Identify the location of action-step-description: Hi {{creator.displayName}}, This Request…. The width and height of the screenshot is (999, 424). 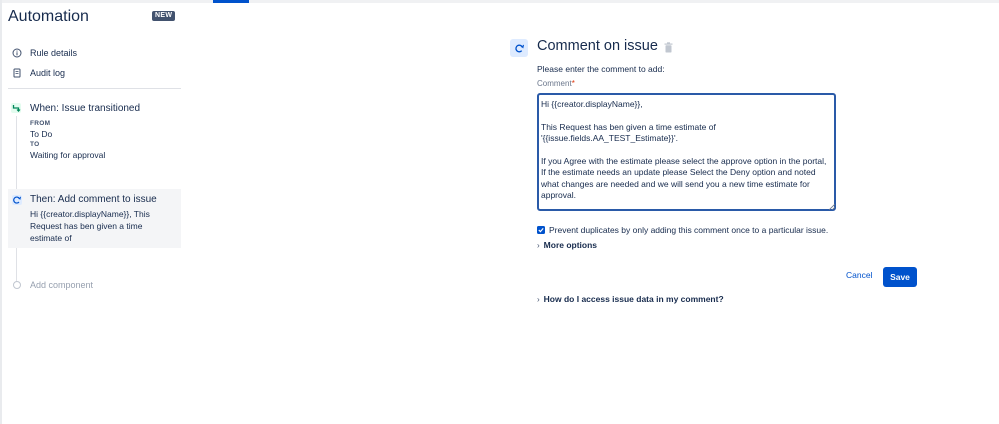
(90, 226).